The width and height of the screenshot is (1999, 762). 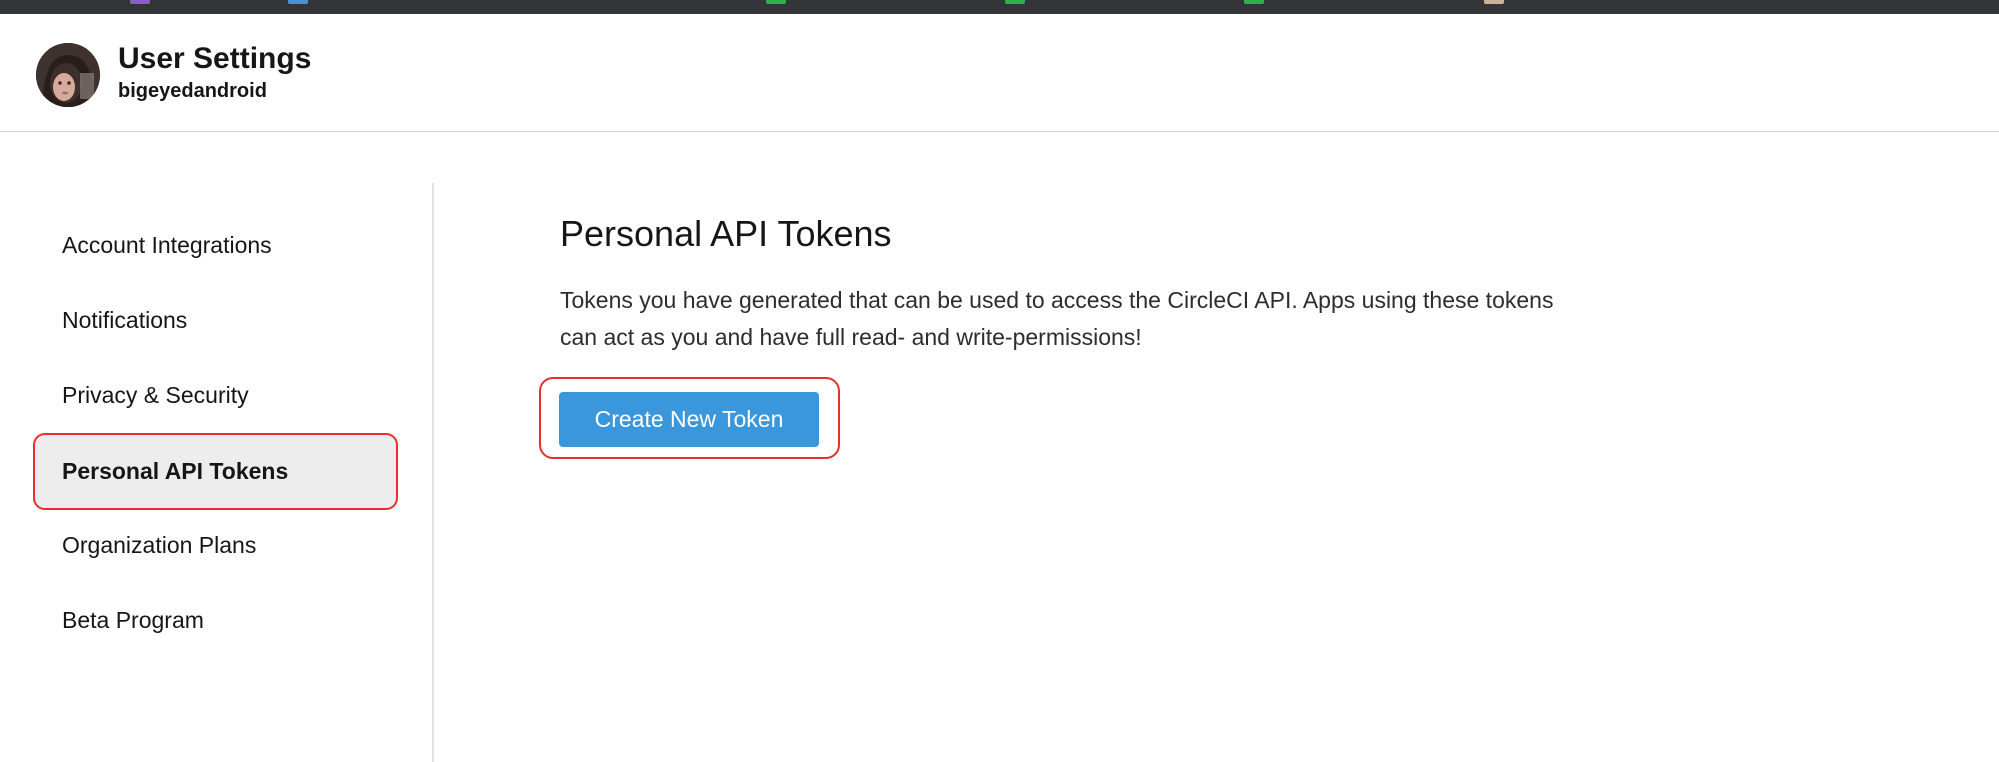 What do you see at coordinates (215, 395) in the screenshot?
I see `sidebar-item-privacy-security: Privacy & Security` at bounding box center [215, 395].